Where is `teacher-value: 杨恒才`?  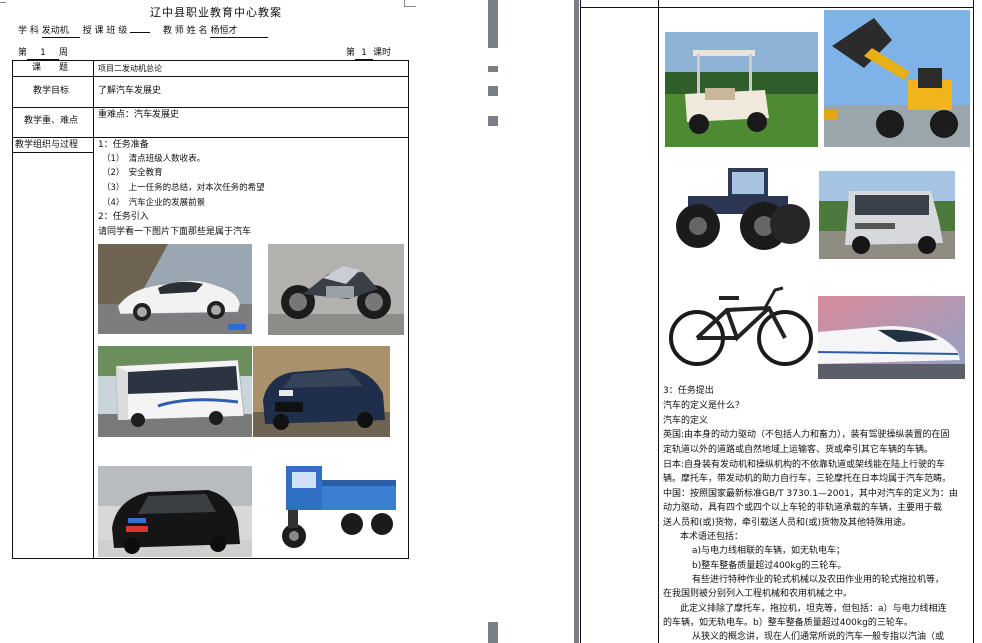
teacher-value: 杨恒才 is located at coordinates (239, 32).